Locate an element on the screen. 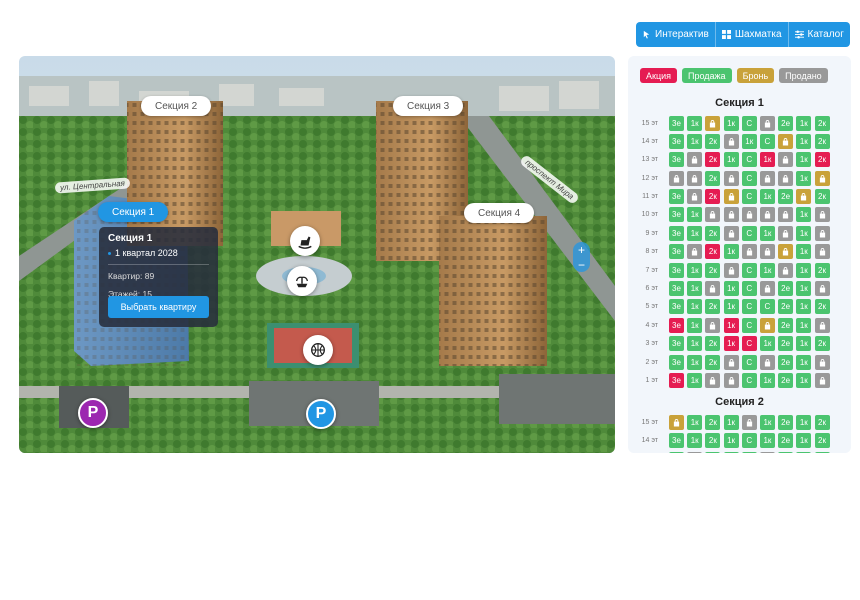 The image size is (860, 600). section-label-2: Секция 2 is located at coordinates (176, 106).